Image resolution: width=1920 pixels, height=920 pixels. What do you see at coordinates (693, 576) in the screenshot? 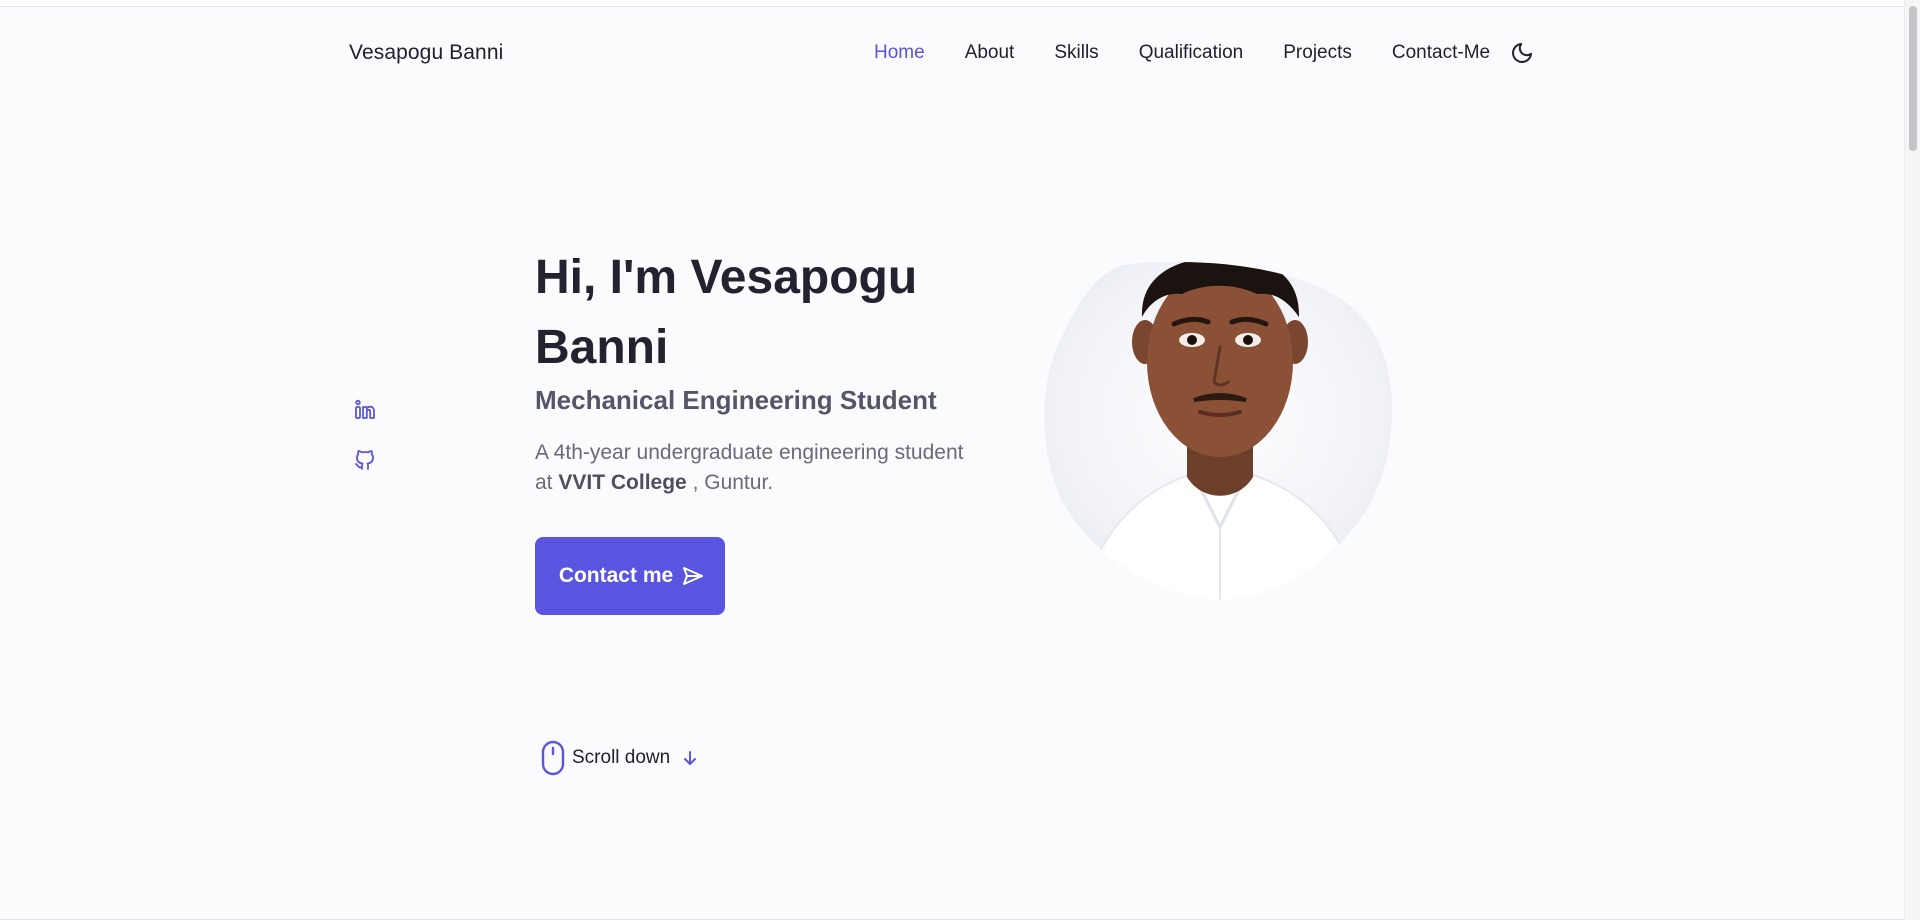
I see `send-icon` at bounding box center [693, 576].